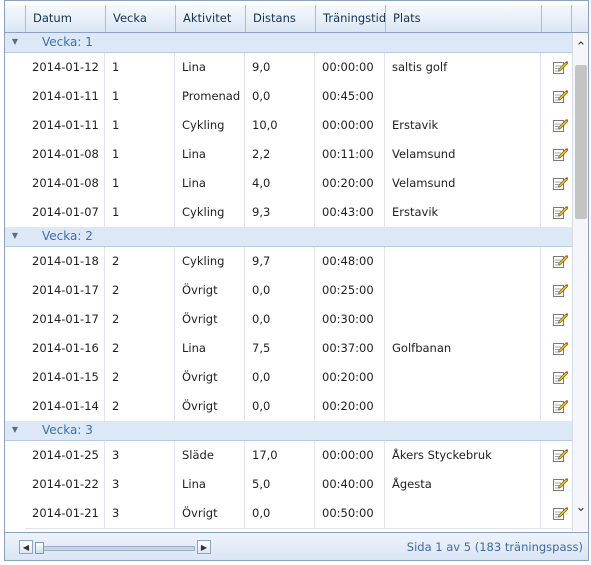 The image size is (591, 565). What do you see at coordinates (281, 18) in the screenshot?
I see `header-distans: Distans` at bounding box center [281, 18].